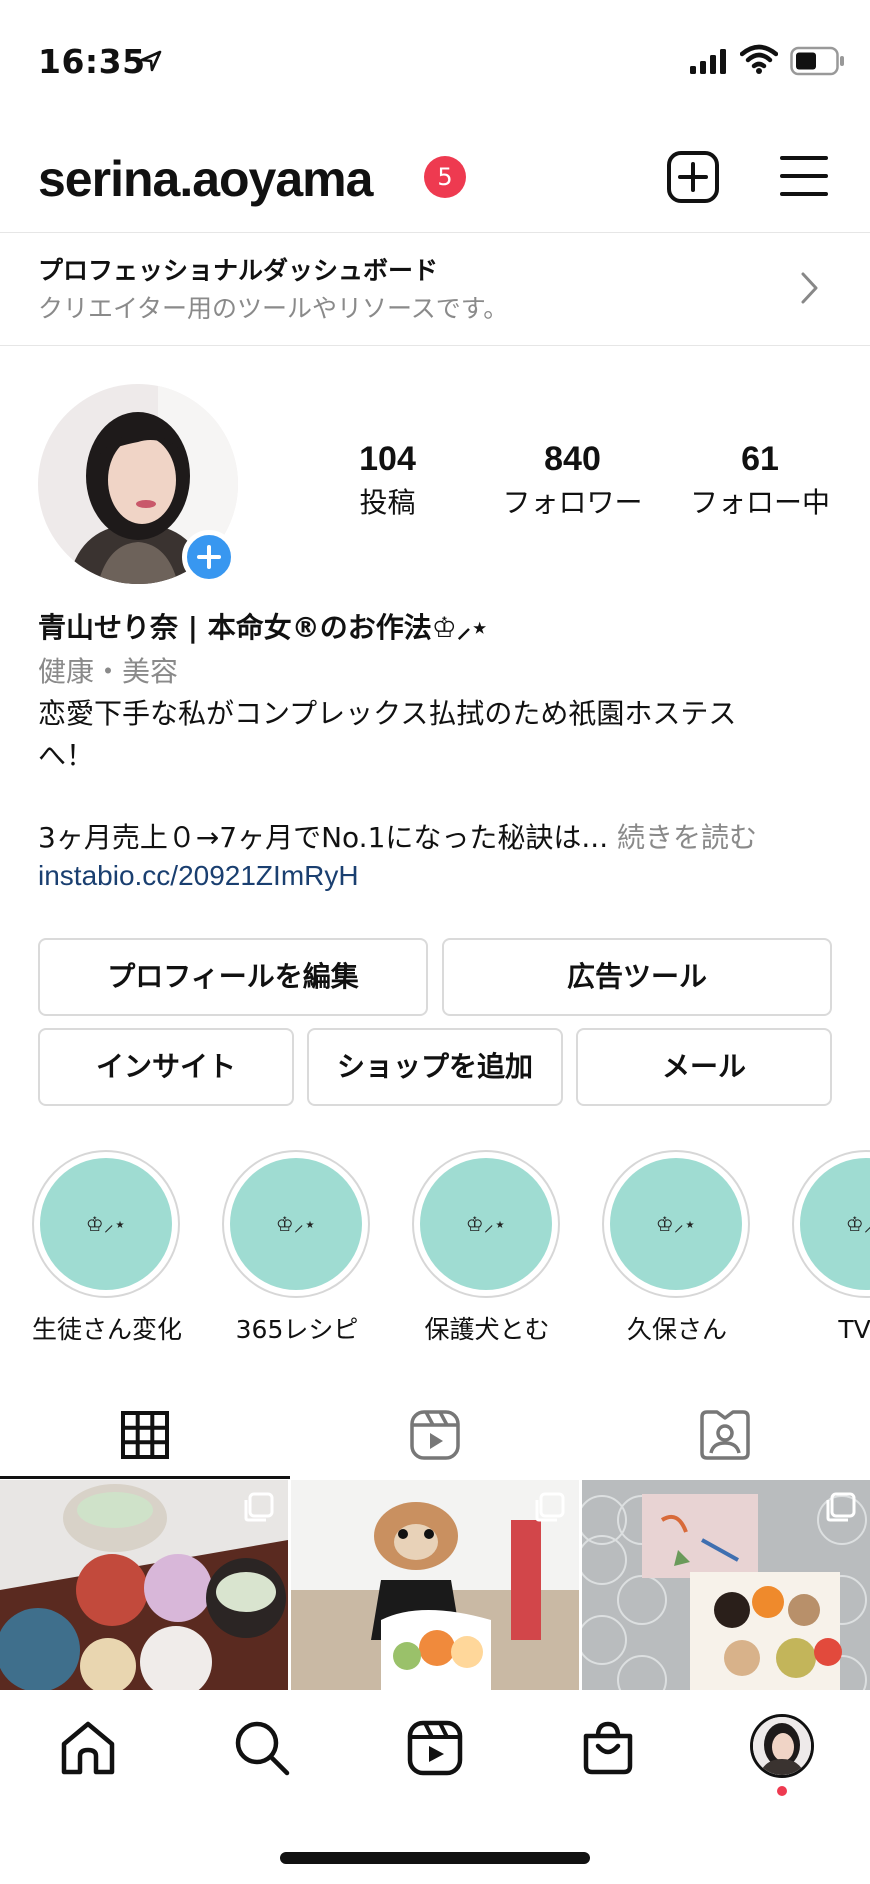  I want to click on email-button: メール, so click(704, 1067).